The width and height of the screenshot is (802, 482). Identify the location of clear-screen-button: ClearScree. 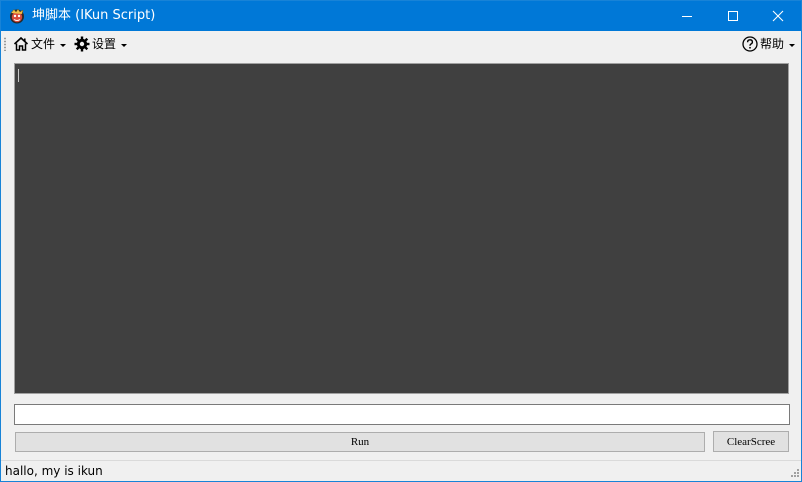
(751, 441).